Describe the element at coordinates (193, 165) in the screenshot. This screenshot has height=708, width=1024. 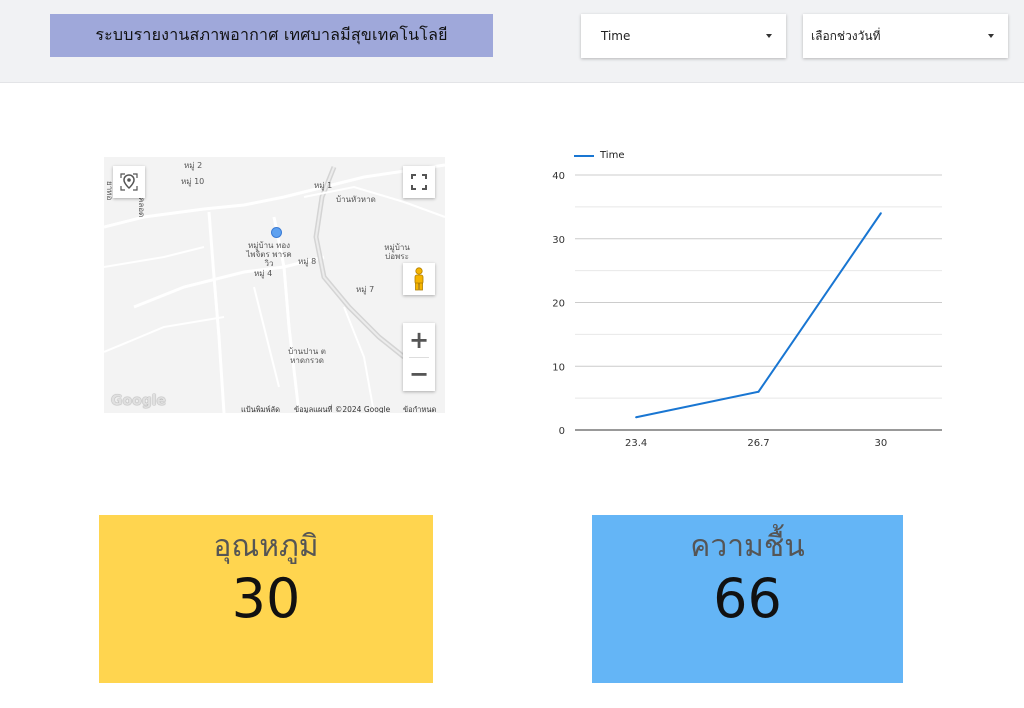
I see `map-label: หมู่ 2` at that location.